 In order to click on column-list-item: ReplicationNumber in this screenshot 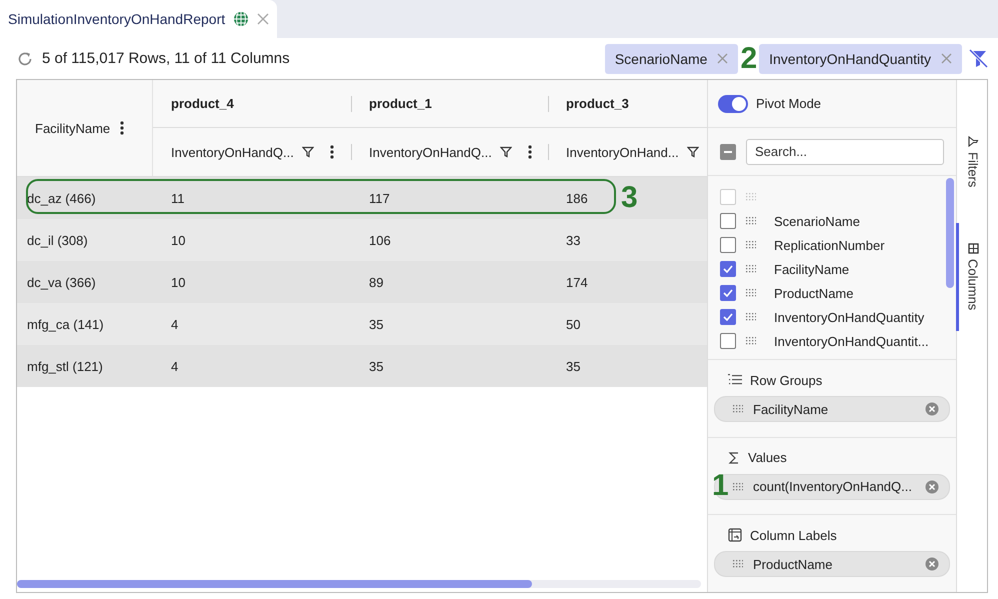, I will do `click(829, 245)`.